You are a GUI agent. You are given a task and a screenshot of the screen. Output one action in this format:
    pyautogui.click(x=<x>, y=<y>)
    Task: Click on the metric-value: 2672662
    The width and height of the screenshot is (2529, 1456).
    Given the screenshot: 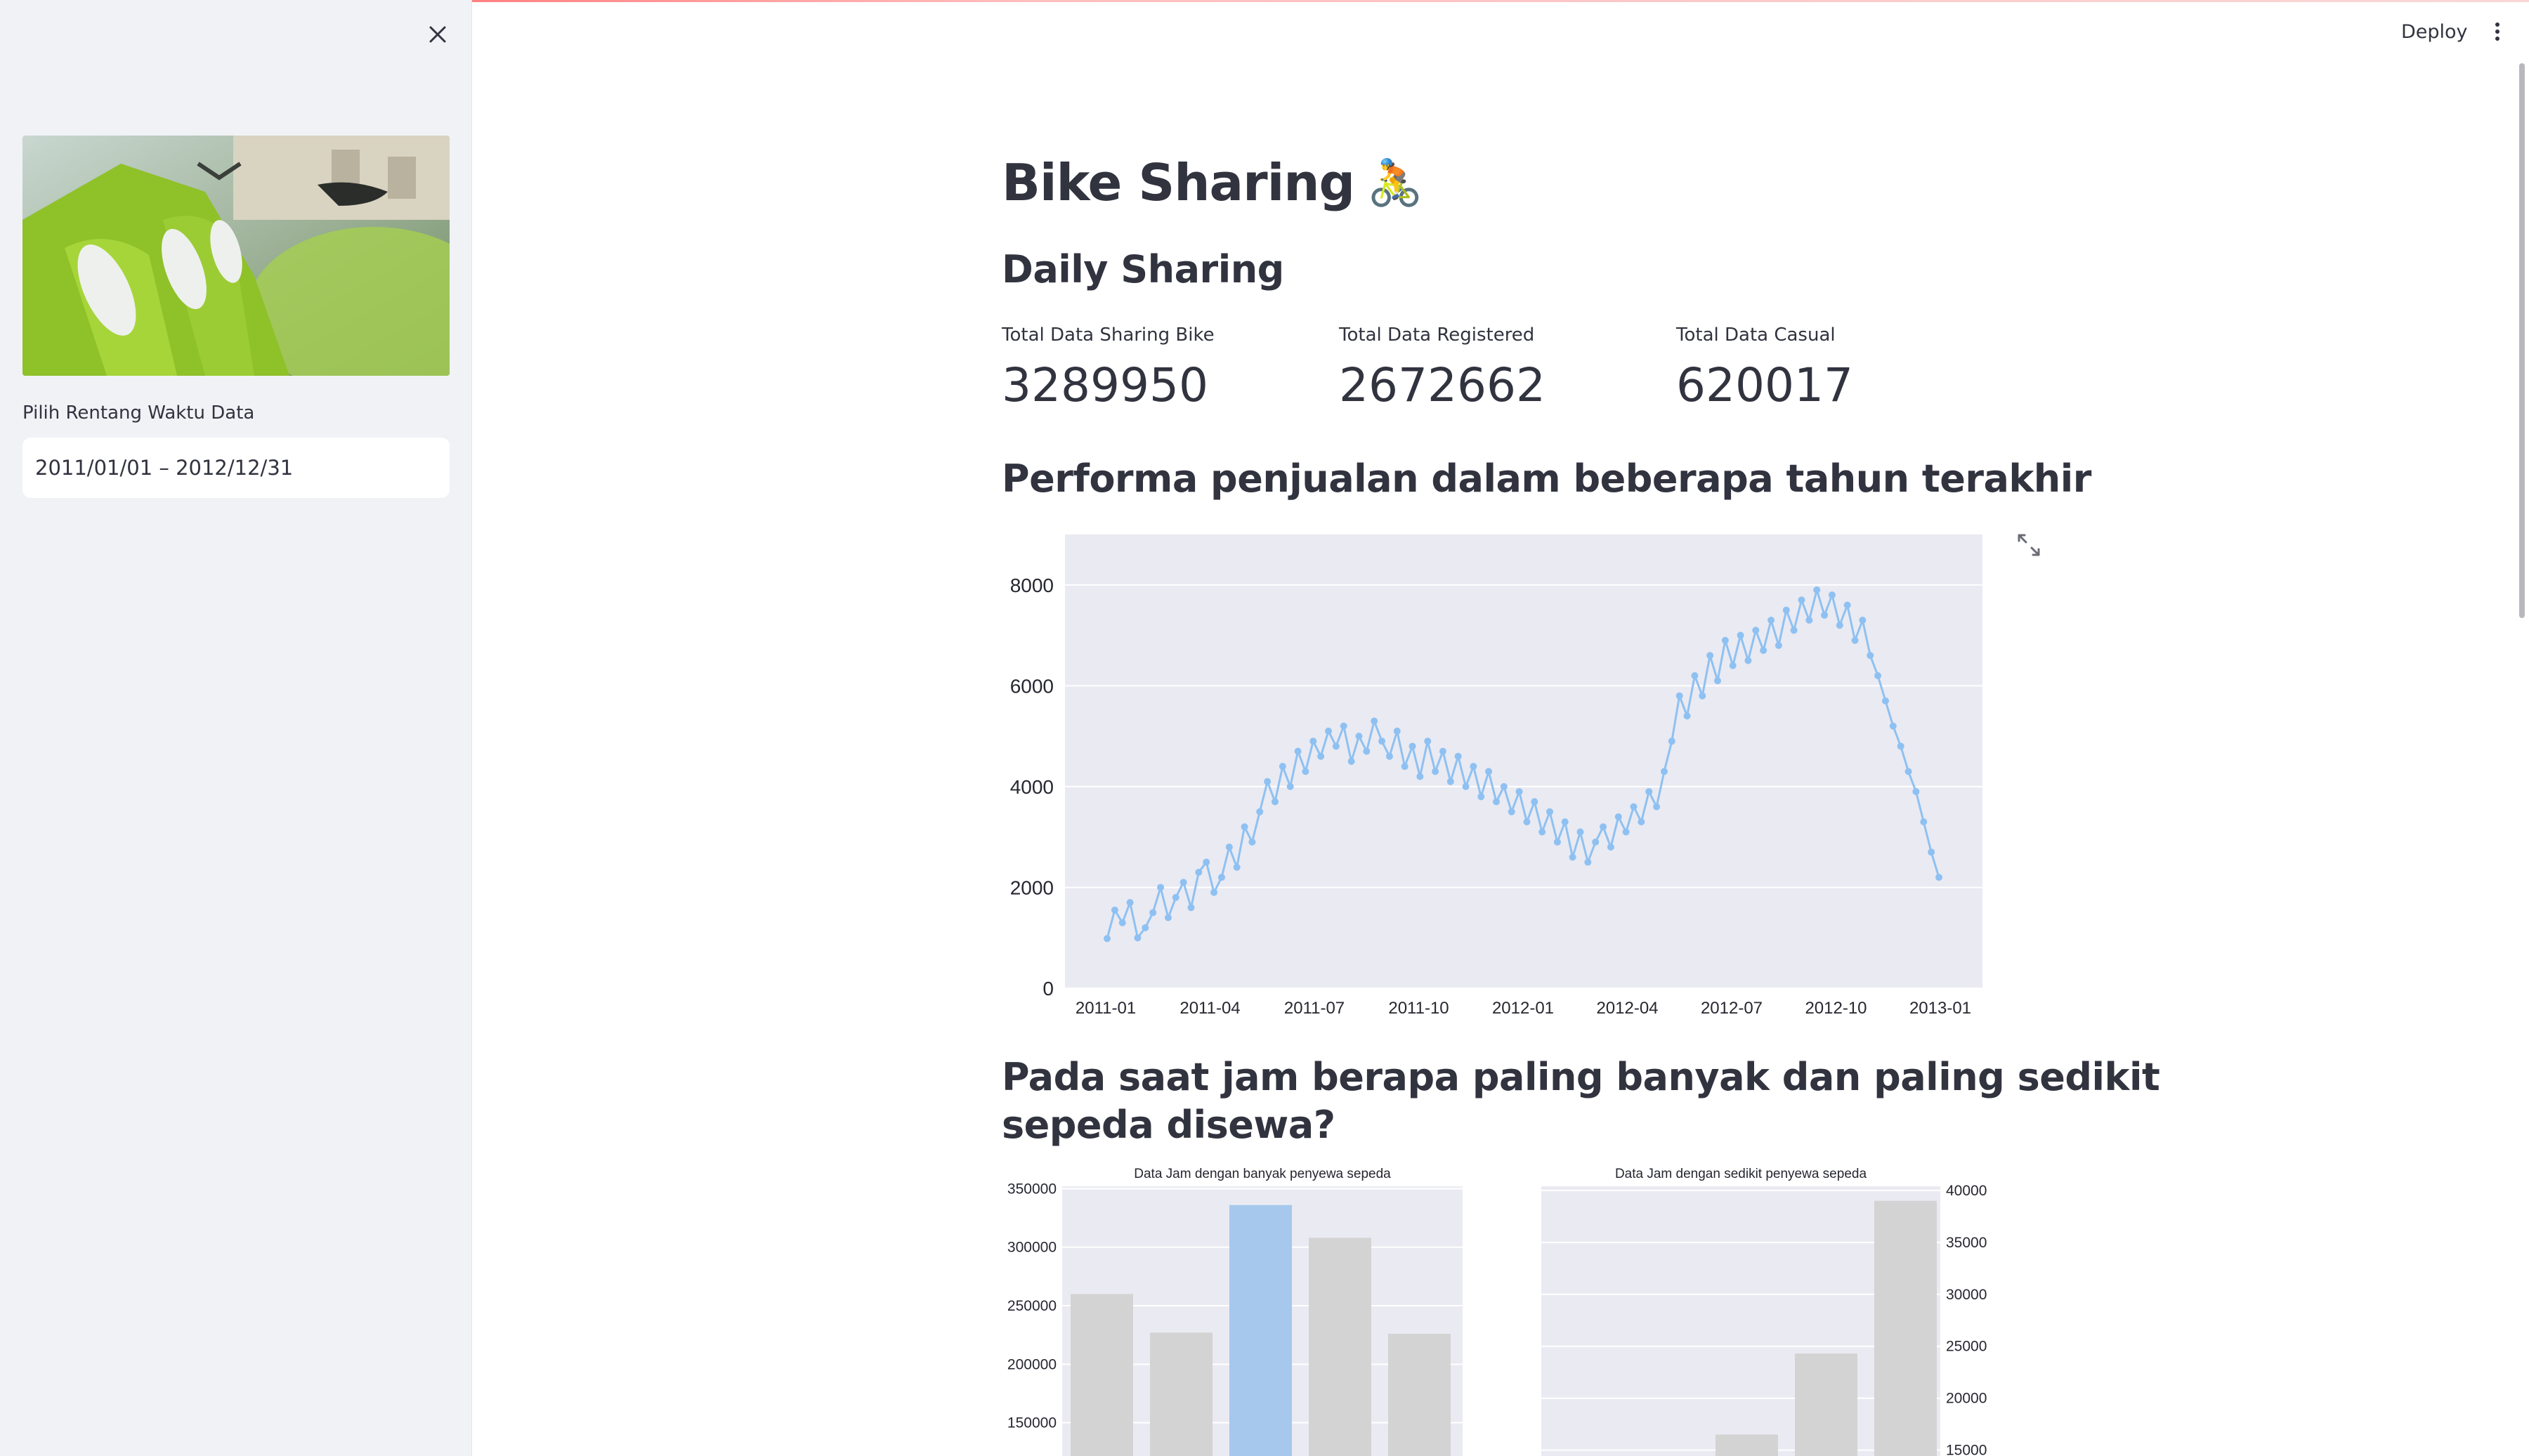 What is the action you would take?
    pyautogui.click(x=1443, y=385)
    